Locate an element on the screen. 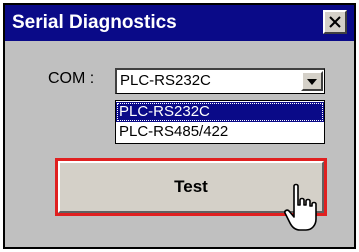 The height and width of the screenshot is (252, 359). close-button is located at coordinates (335, 22).